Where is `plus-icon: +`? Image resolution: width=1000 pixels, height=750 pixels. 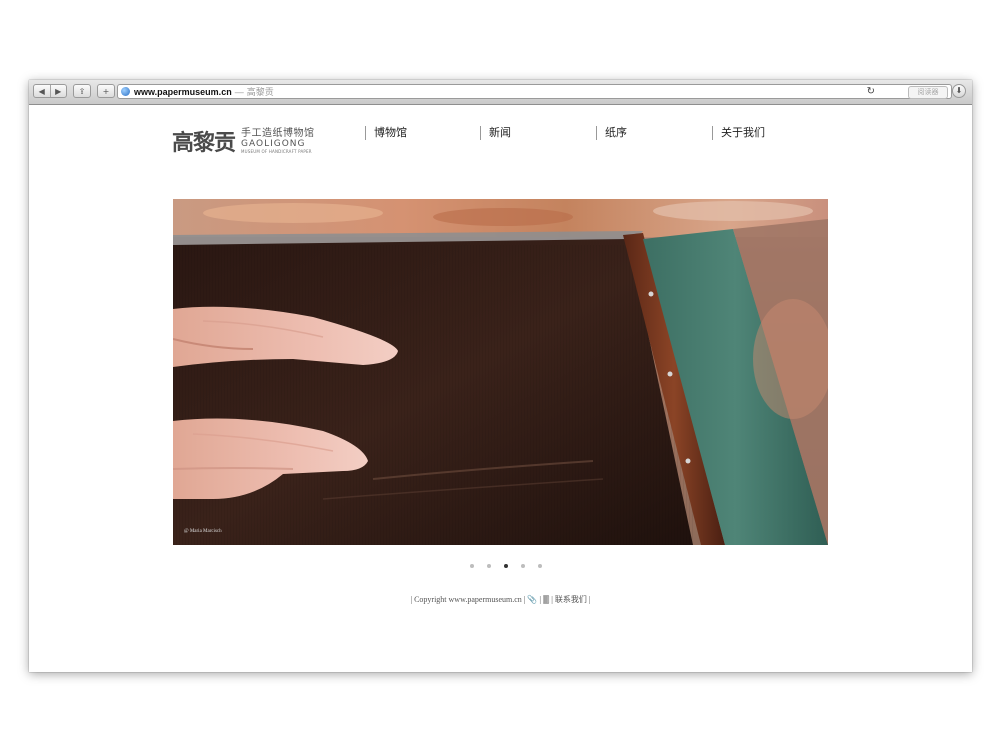 plus-icon: + is located at coordinates (106, 91).